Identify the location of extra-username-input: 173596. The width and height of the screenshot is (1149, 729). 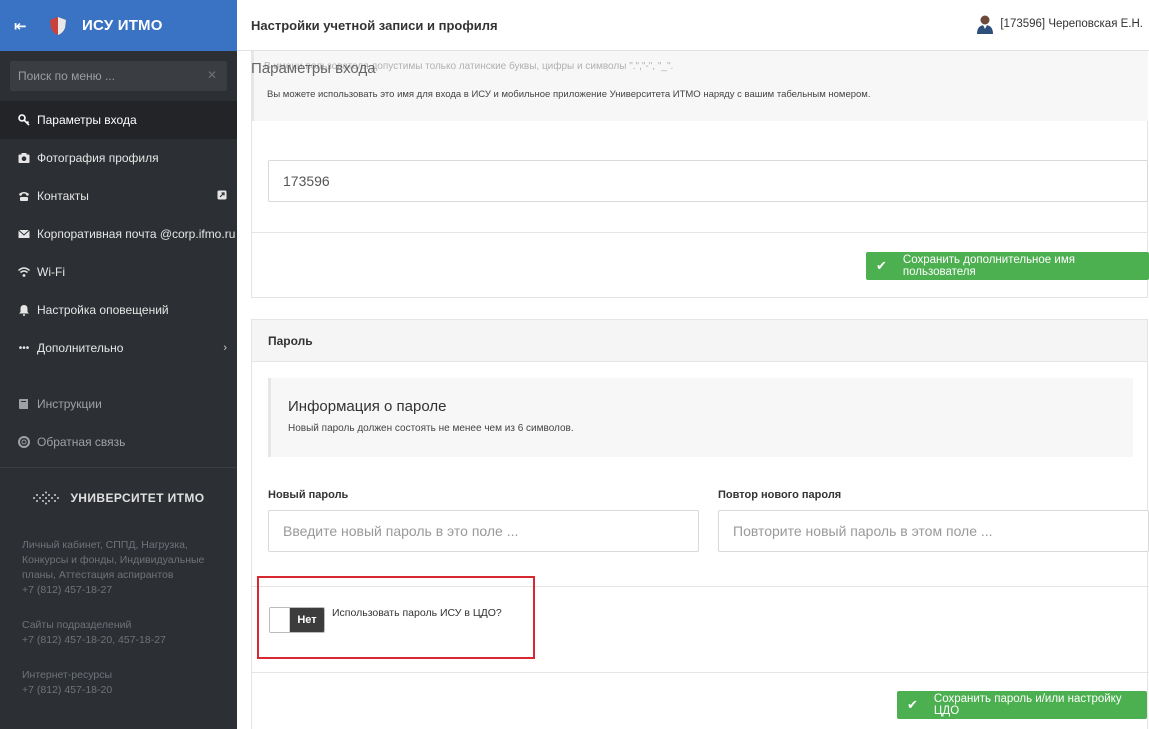
(708, 181).